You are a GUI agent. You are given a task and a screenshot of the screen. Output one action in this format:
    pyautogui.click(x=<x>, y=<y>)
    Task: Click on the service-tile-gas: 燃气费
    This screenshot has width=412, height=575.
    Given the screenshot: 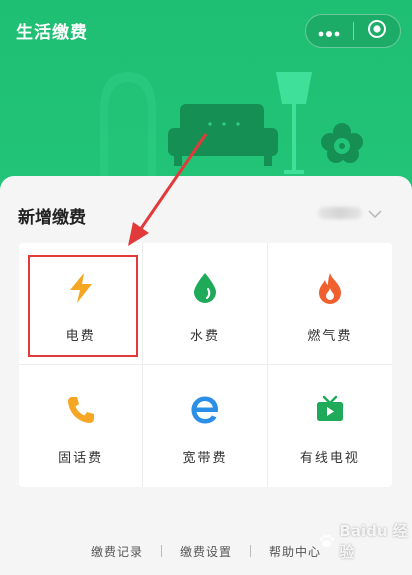 What is the action you would take?
    pyautogui.click(x=329, y=304)
    